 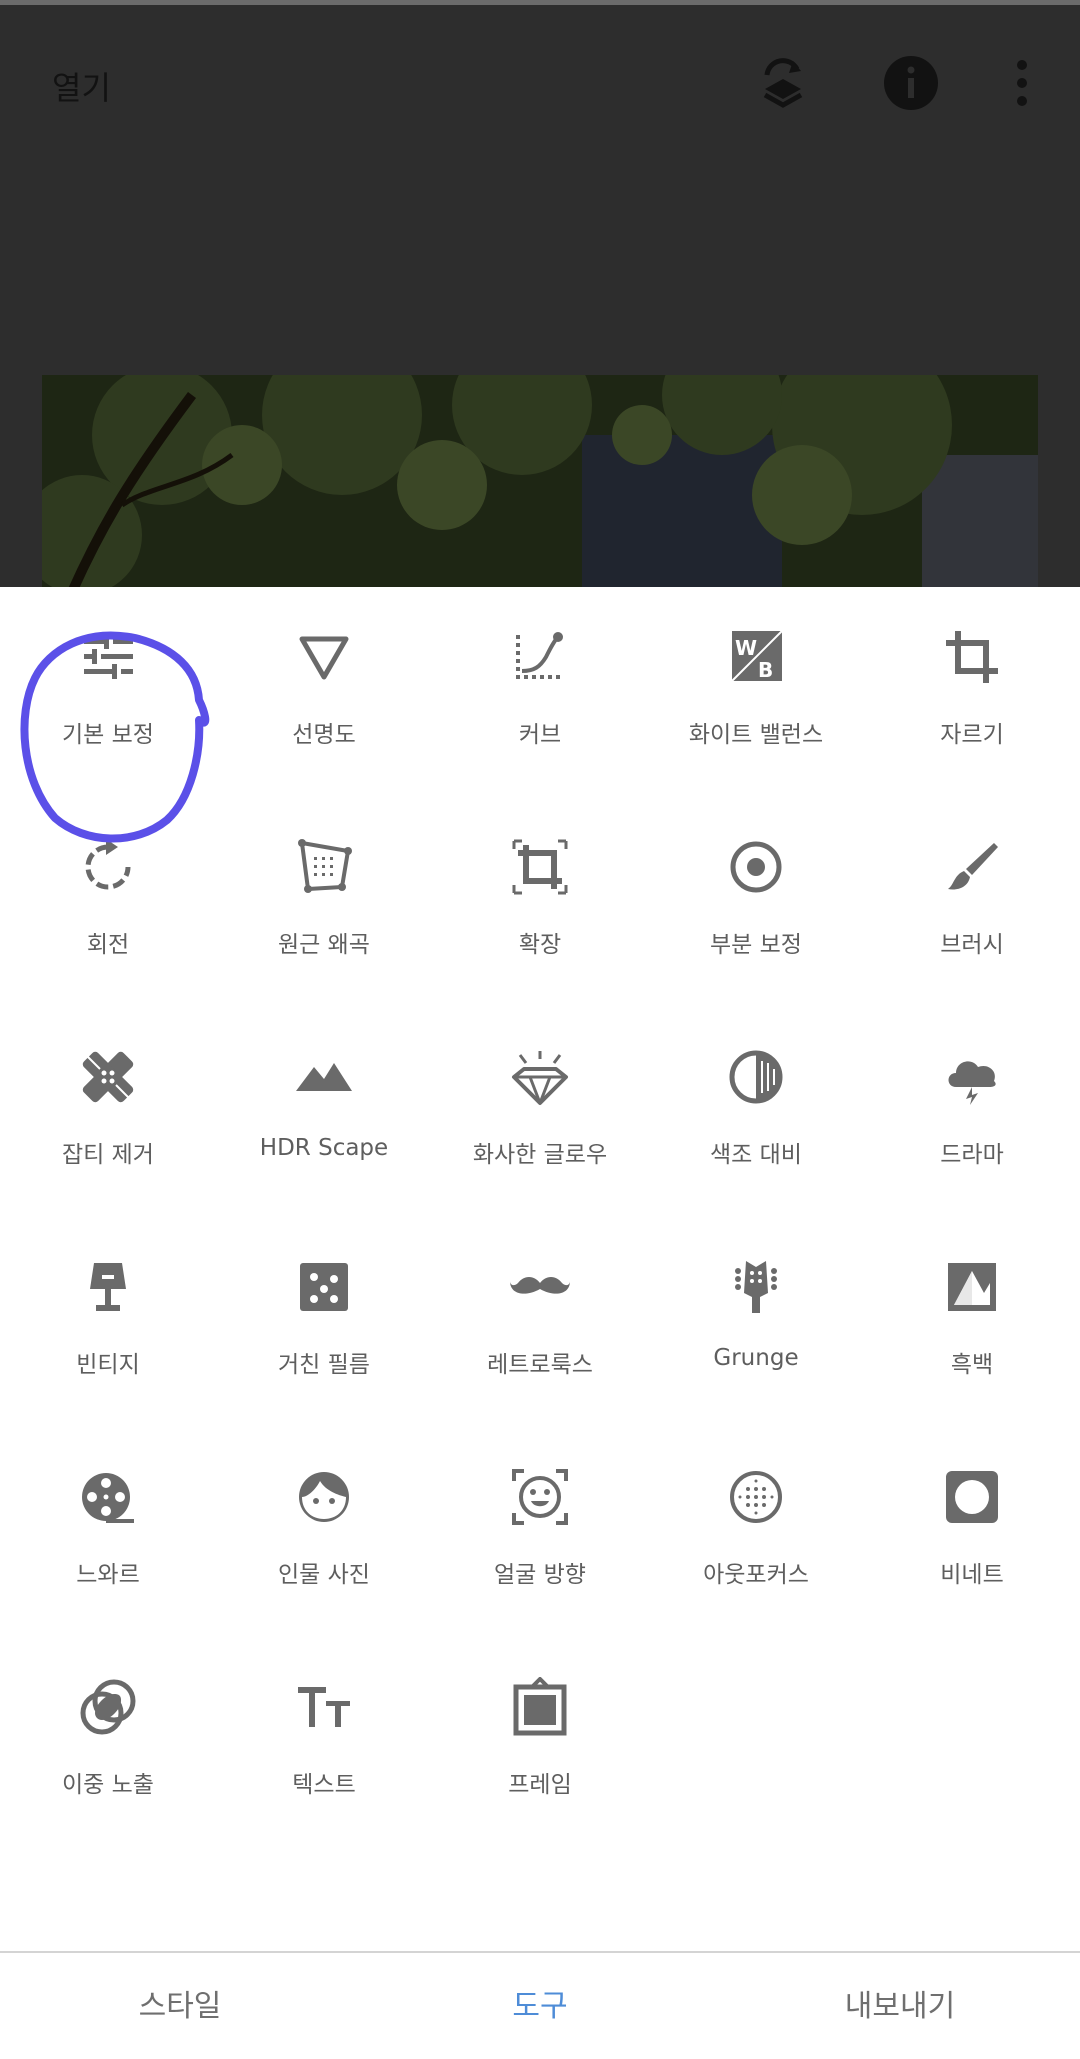 What do you see at coordinates (108, 864) in the screenshot?
I see `rotate-icon` at bounding box center [108, 864].